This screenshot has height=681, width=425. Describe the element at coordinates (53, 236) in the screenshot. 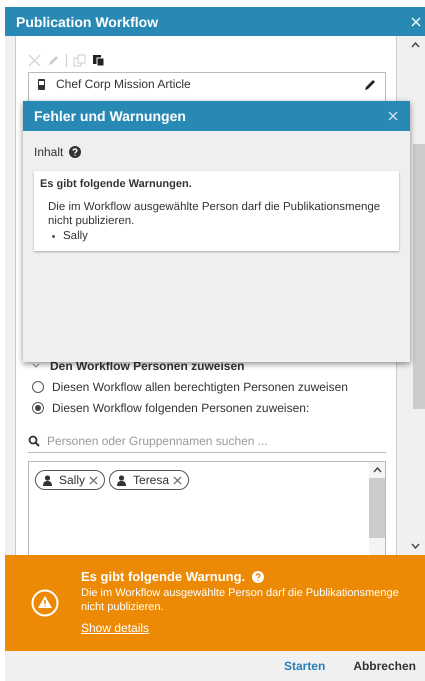

I see `bullet-icon` at that location.